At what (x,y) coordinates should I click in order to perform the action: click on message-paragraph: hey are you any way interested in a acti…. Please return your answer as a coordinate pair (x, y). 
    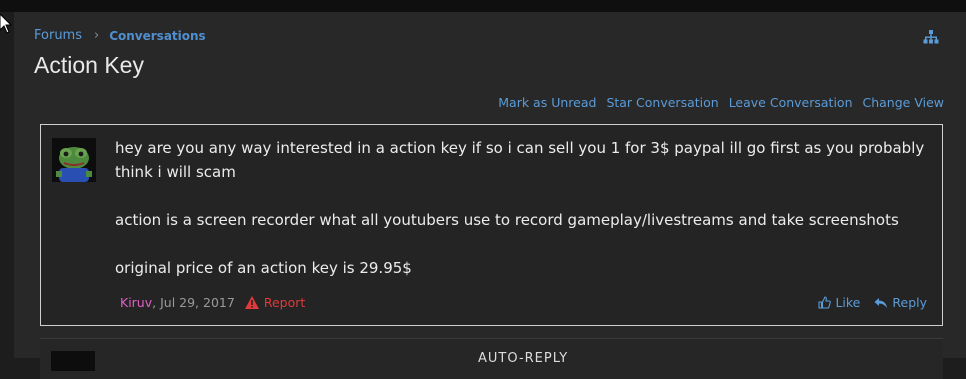
    Looking at the image, I should click on (520, 160).